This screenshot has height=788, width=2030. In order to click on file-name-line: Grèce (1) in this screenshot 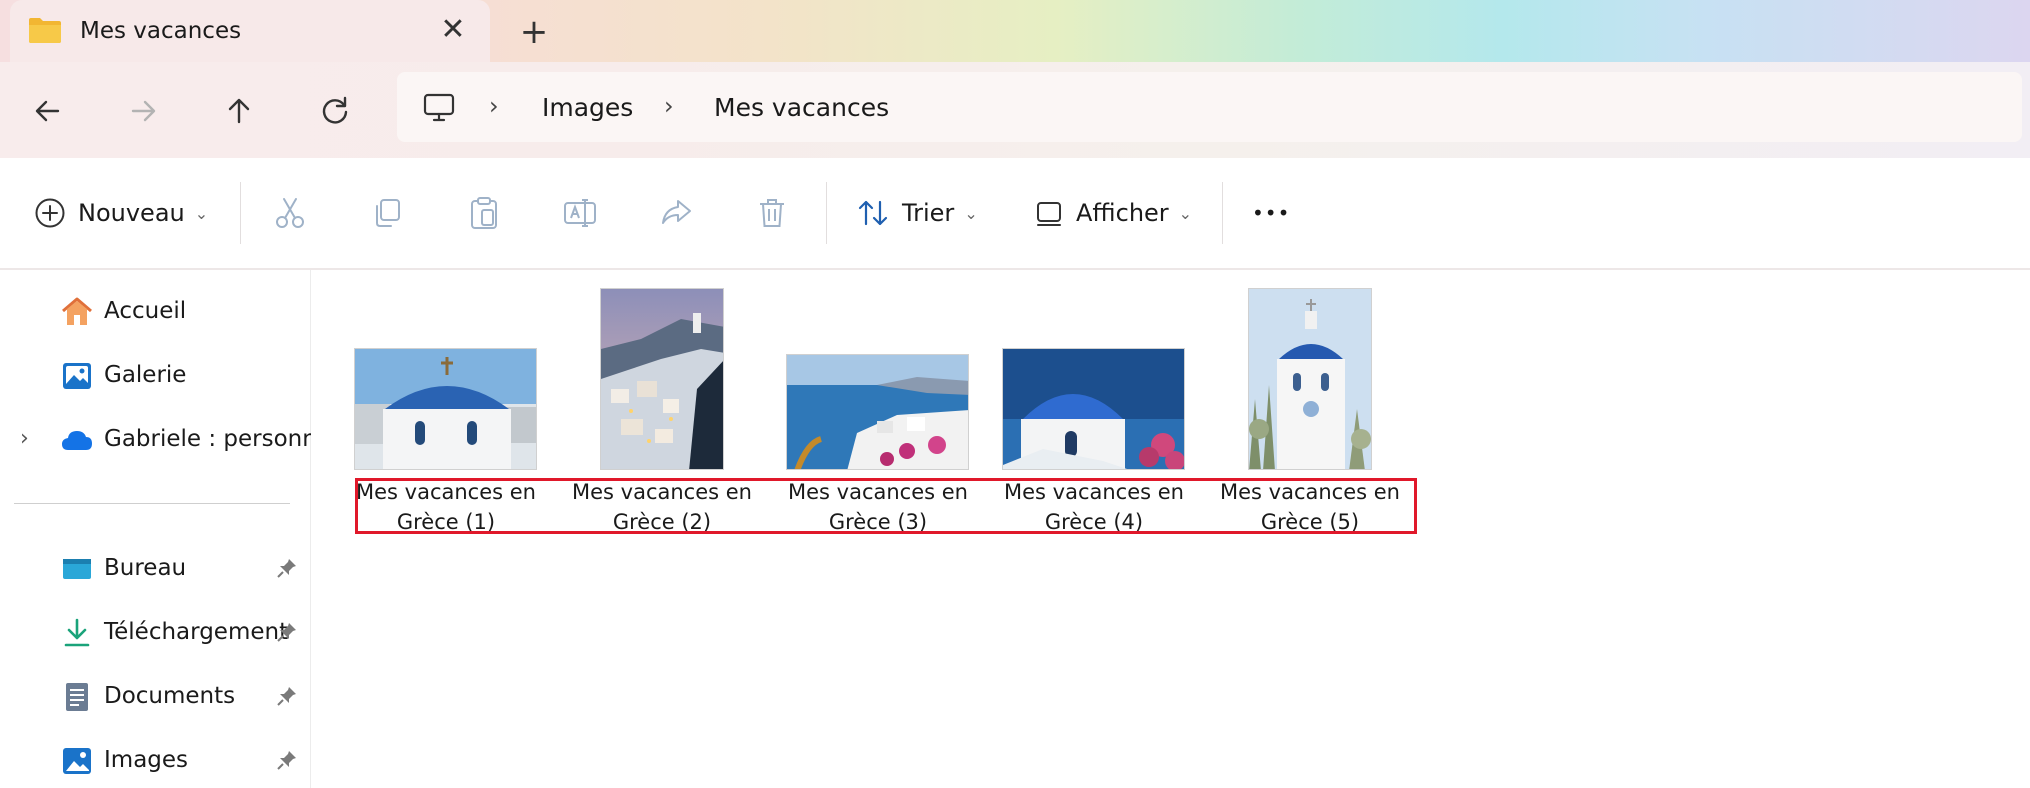, I will do `click(446, 522)`.